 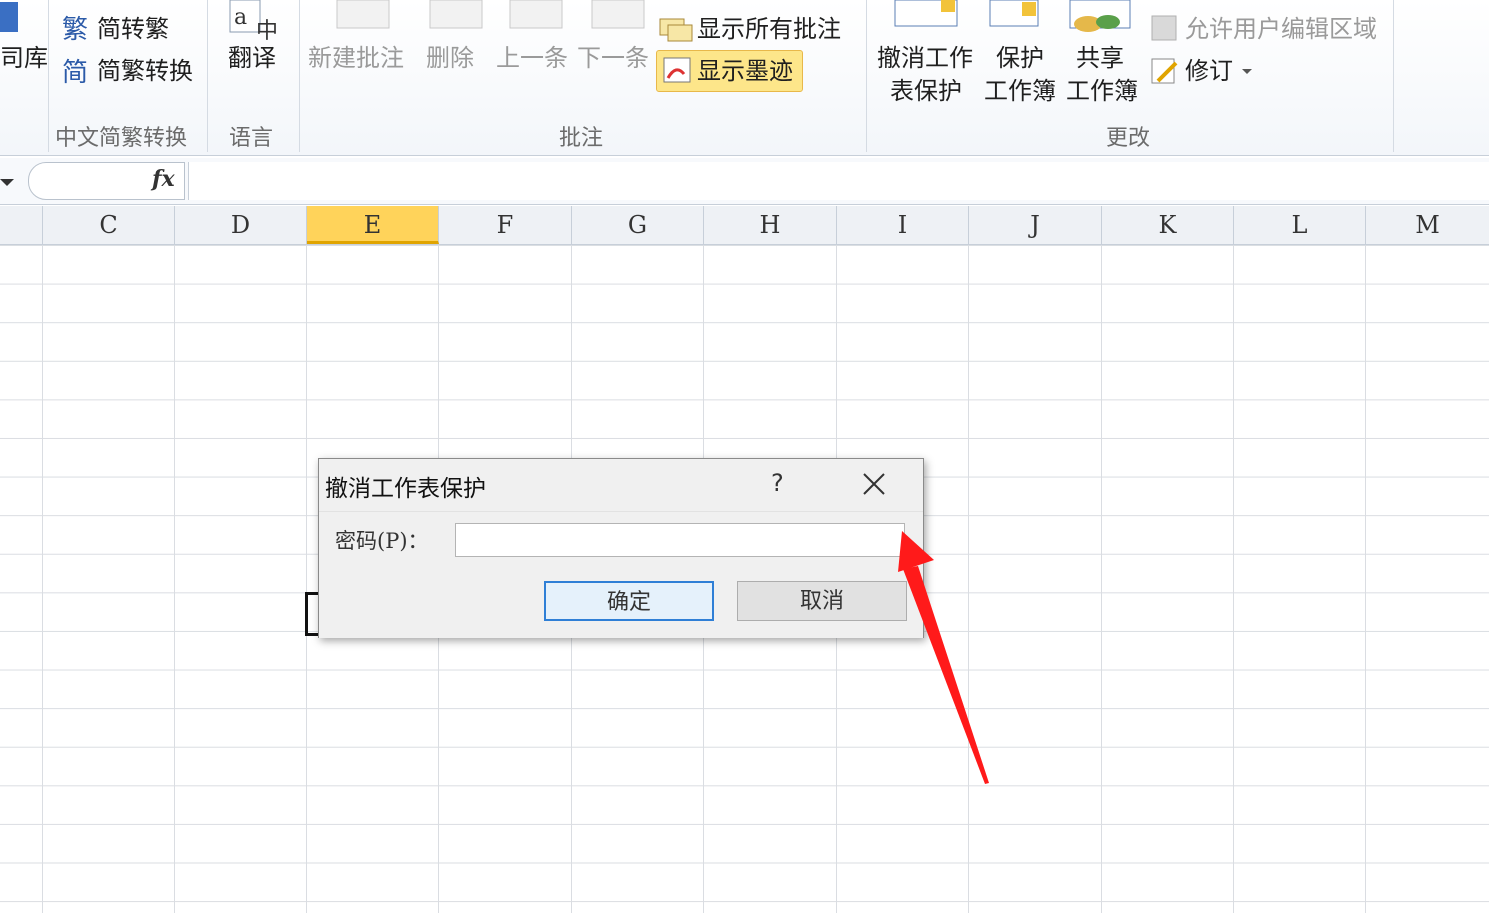 I want to click on thesaurus-button: 司库, so click(x=24, y=58).